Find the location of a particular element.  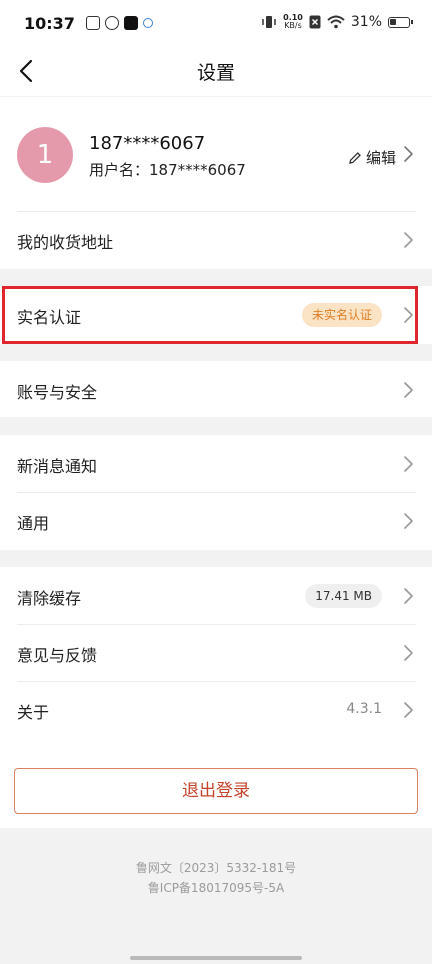

home-indicator is located at coordinates (216, 958).